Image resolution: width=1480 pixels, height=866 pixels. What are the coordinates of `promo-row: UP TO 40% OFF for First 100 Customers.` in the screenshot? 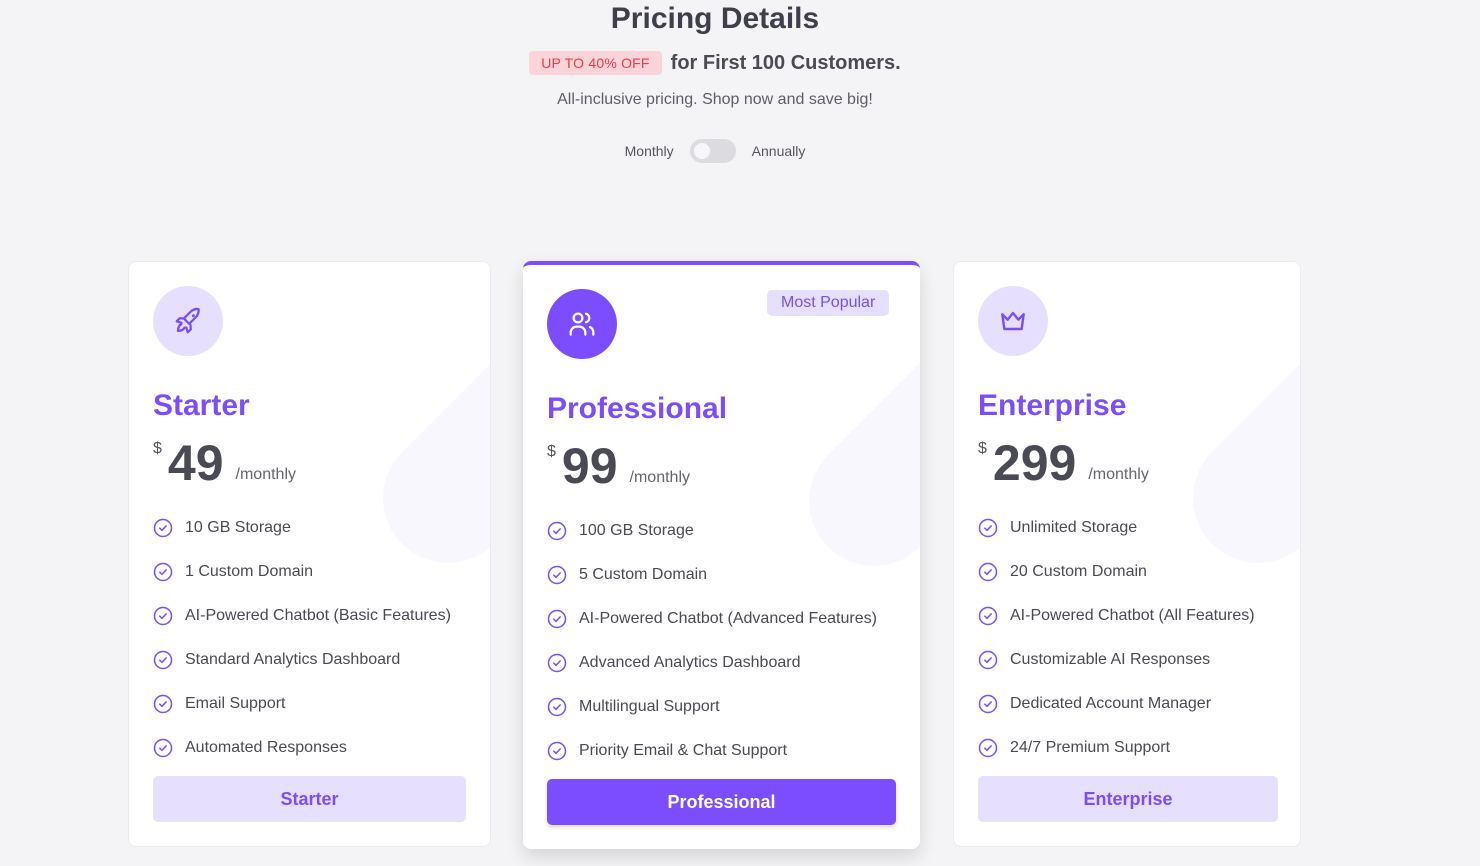 It's located at (715, 63).